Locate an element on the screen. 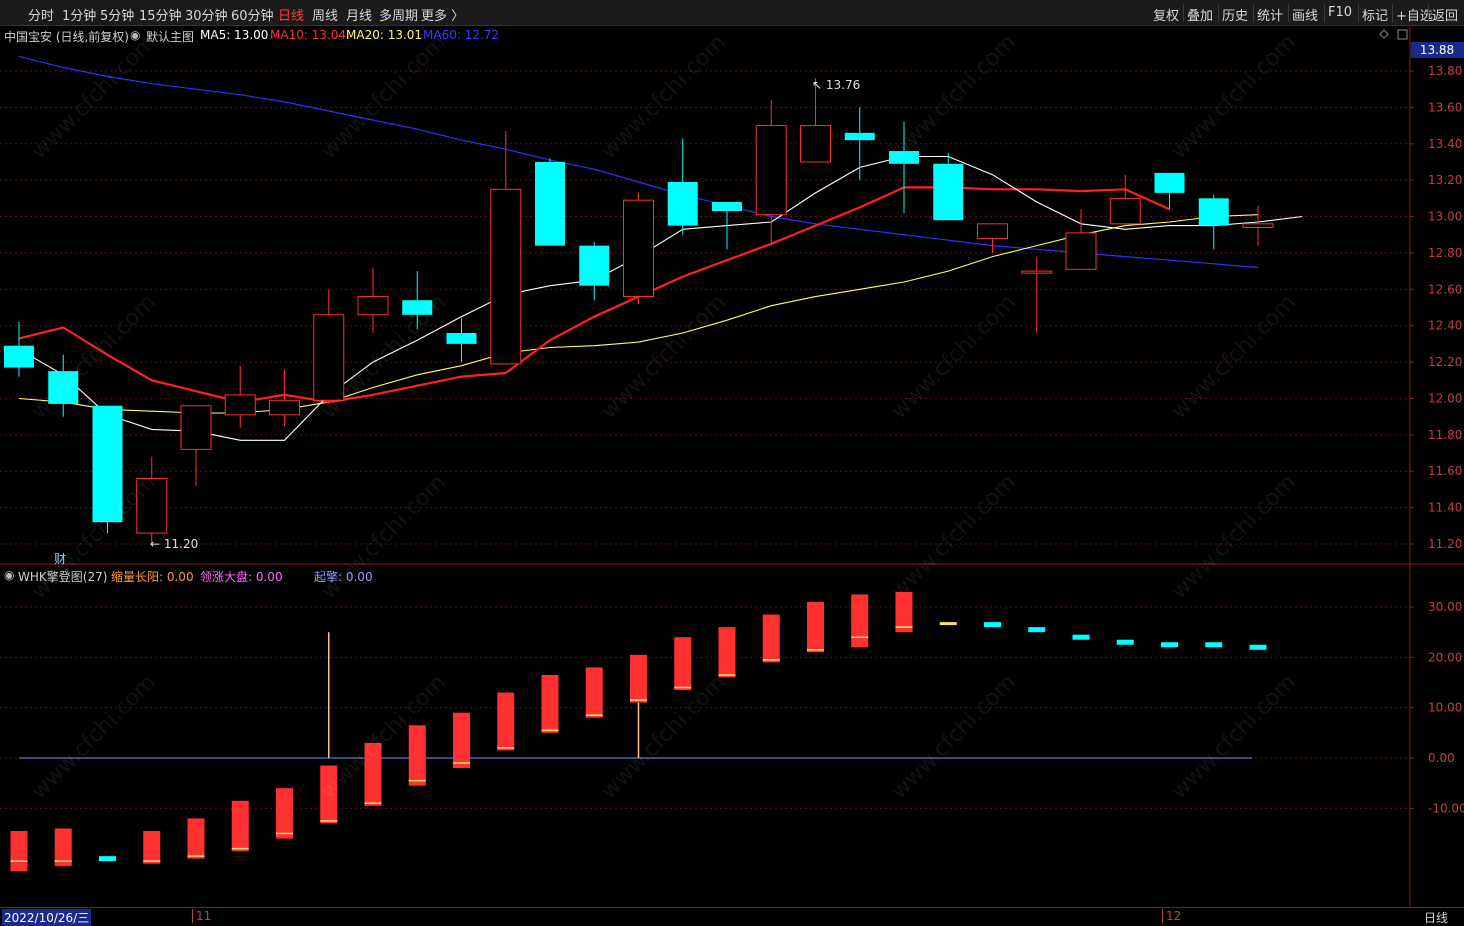 This screenshot has width=1464, height=926. ma20-label: MA20: 13.01 is located at coordinates (384, 35).